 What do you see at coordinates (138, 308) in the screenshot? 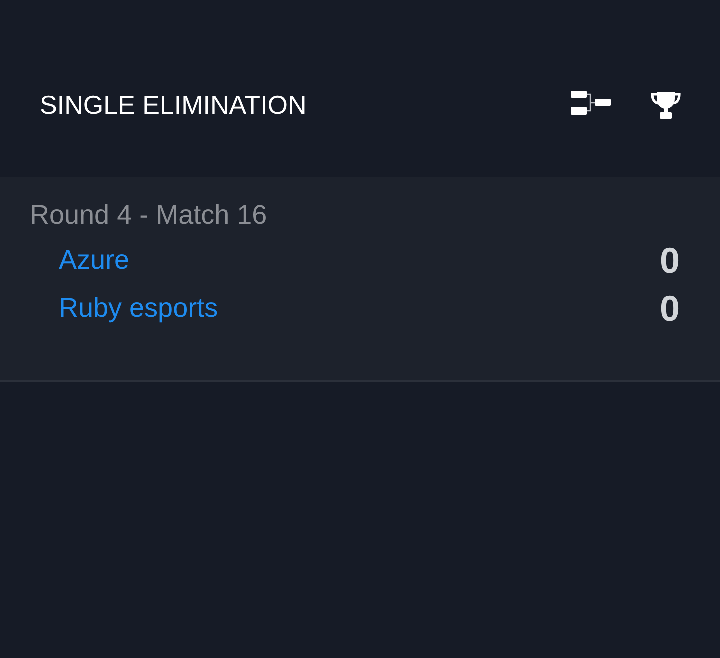
I see `team-name-link: Ruby esports` at bounding box center [138, 308].